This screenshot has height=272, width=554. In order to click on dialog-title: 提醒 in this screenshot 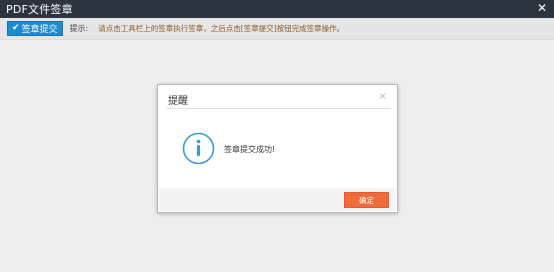, I will do `click(178, 101)`.